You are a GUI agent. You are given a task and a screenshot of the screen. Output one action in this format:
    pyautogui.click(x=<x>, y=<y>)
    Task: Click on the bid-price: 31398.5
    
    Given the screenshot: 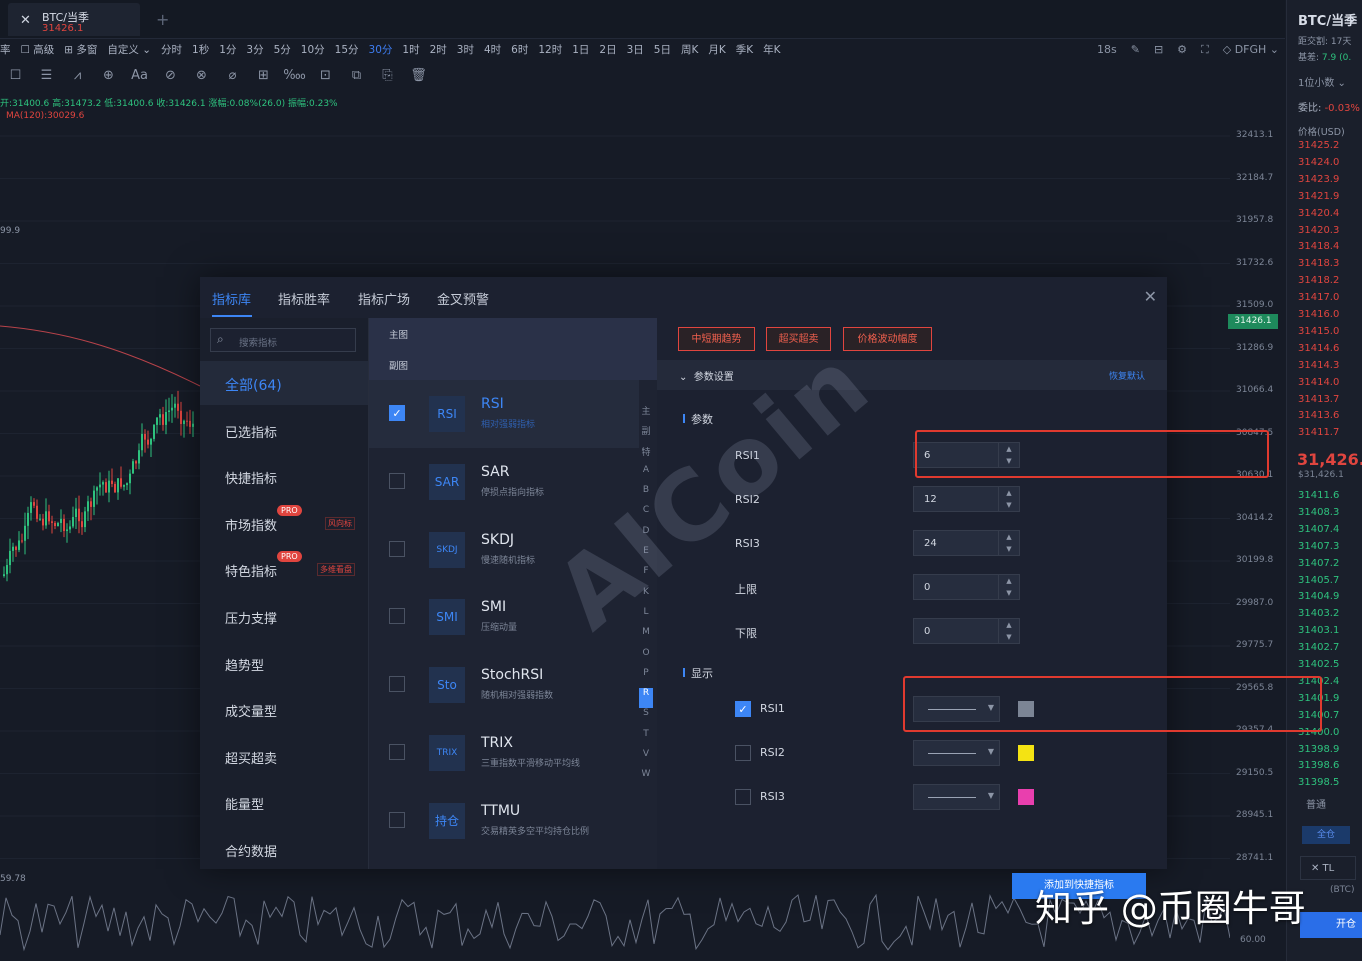 What is the action you would take?
    pyautogui.click(x=1318, y=782)
    